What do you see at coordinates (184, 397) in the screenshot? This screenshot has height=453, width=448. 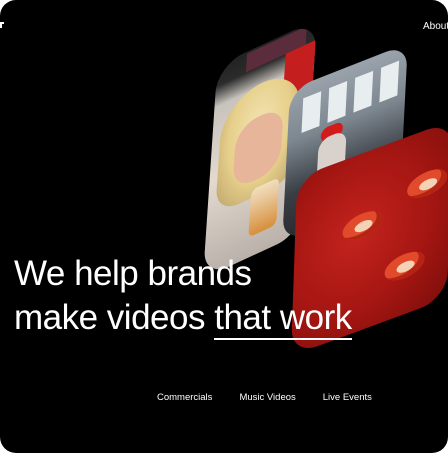 I see `category-link-commercials: Commercials` at bounding box center [184, 397].